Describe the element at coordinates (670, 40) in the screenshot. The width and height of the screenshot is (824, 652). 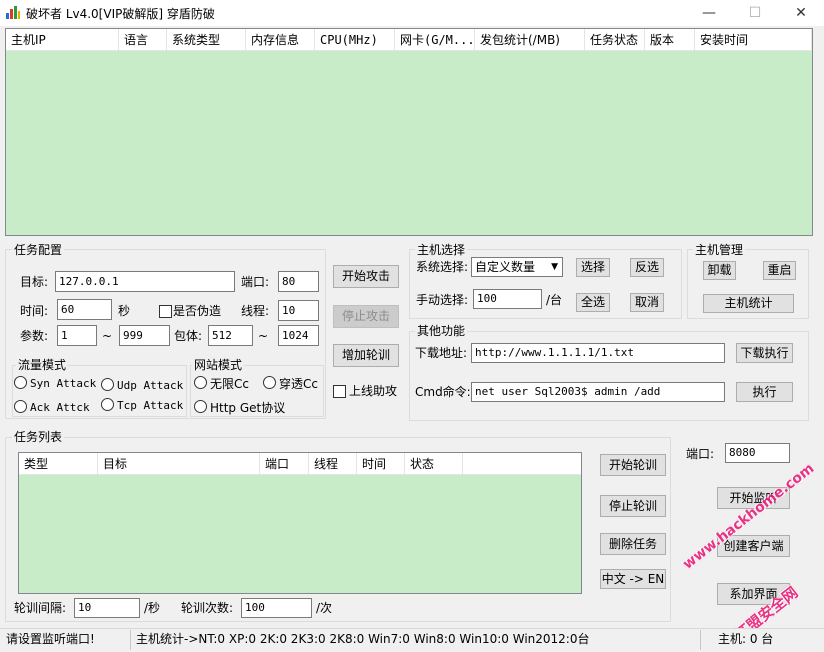
I see `column-version: 版本` at that location.